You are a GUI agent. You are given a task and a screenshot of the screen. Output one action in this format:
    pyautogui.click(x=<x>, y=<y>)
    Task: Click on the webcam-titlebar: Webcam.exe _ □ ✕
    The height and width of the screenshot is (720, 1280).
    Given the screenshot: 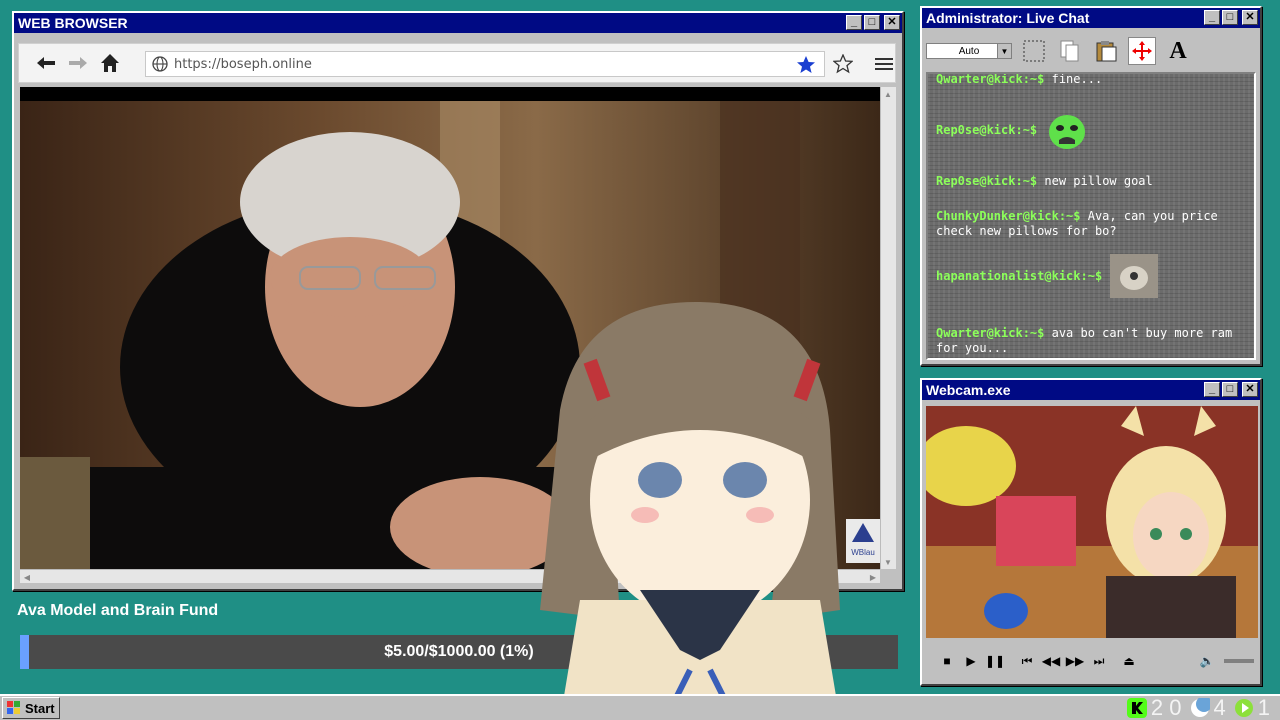 What is the action you would take?
    pyautogui.click(x=1091, y=390)
    